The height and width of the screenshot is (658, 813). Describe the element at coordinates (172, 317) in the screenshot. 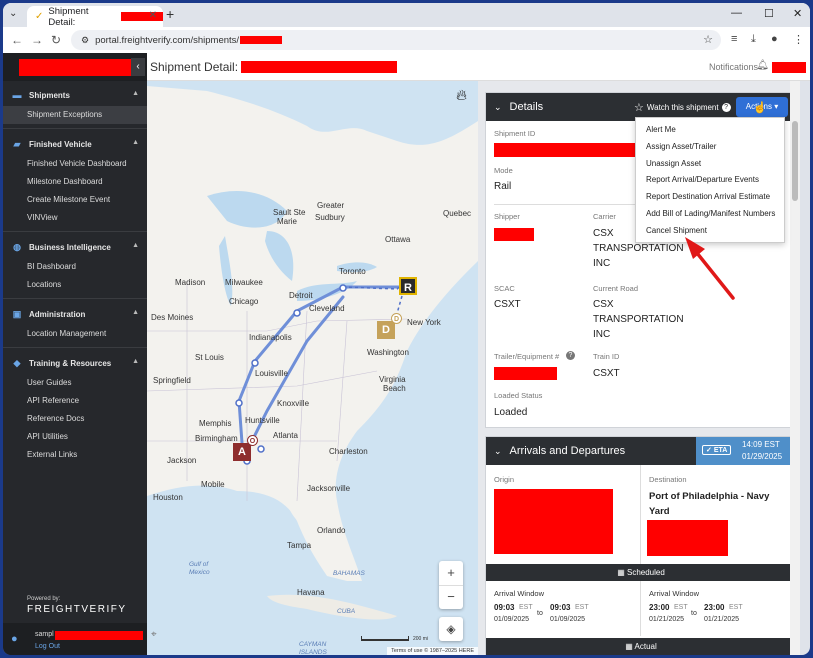

I see `map-label: Des Moines` at that location.